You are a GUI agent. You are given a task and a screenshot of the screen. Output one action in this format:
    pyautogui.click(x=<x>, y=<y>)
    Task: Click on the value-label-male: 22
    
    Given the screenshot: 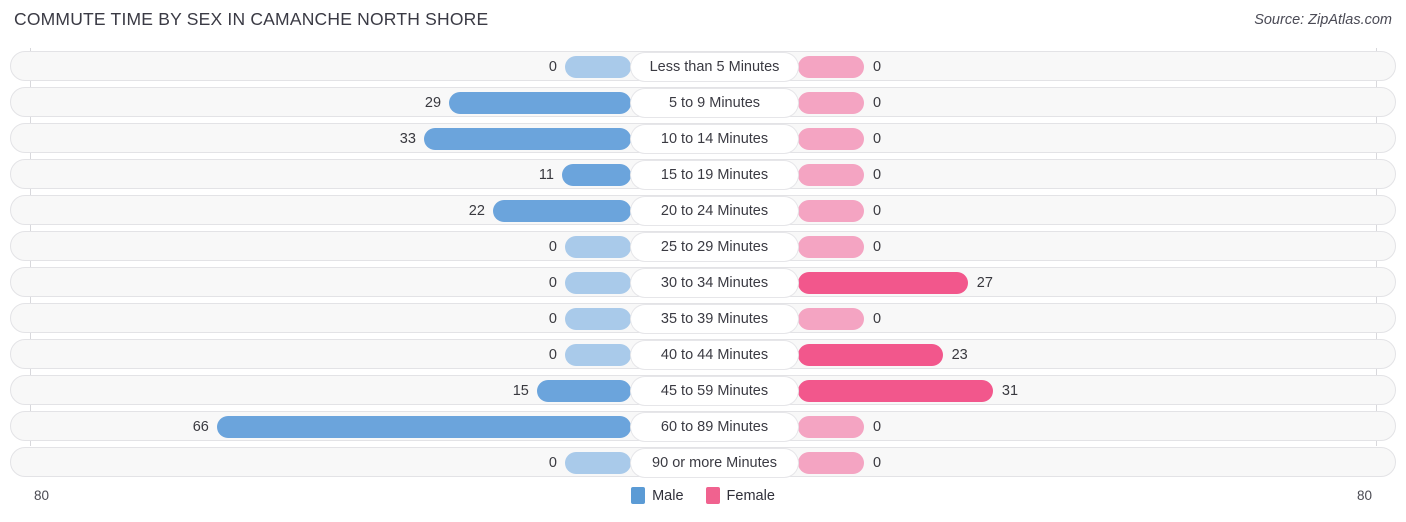 What is the action you would take?
    pyautogui.click(x=476, y=211)
    